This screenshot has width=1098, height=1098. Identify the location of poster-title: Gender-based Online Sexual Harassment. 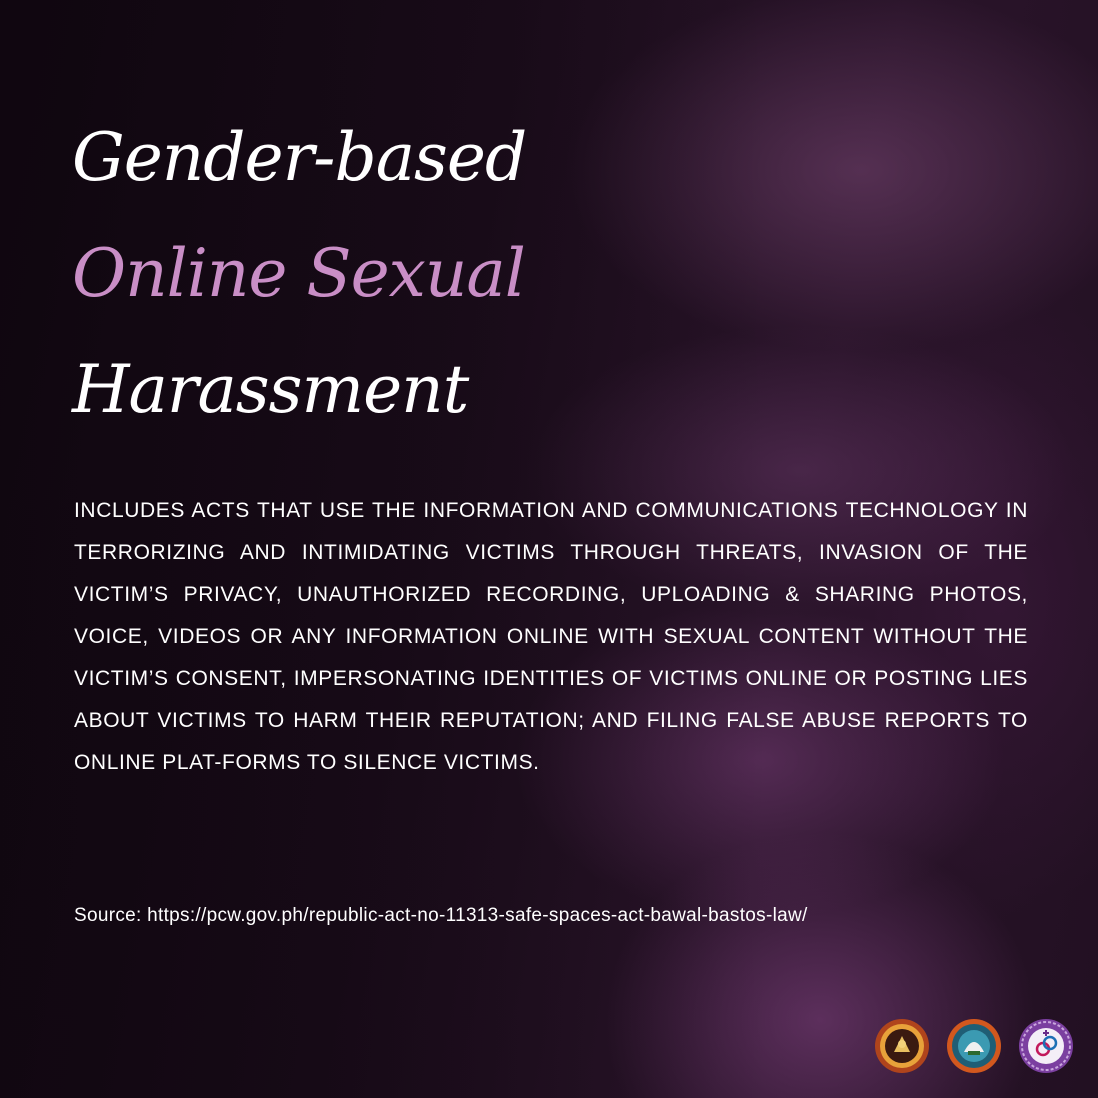
(299, 274).